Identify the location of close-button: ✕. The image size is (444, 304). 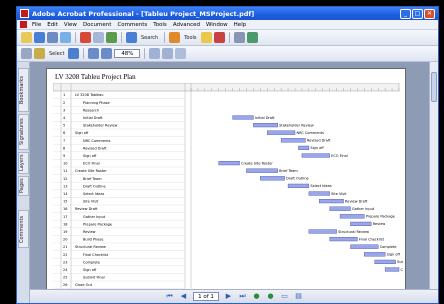
(429, 13).